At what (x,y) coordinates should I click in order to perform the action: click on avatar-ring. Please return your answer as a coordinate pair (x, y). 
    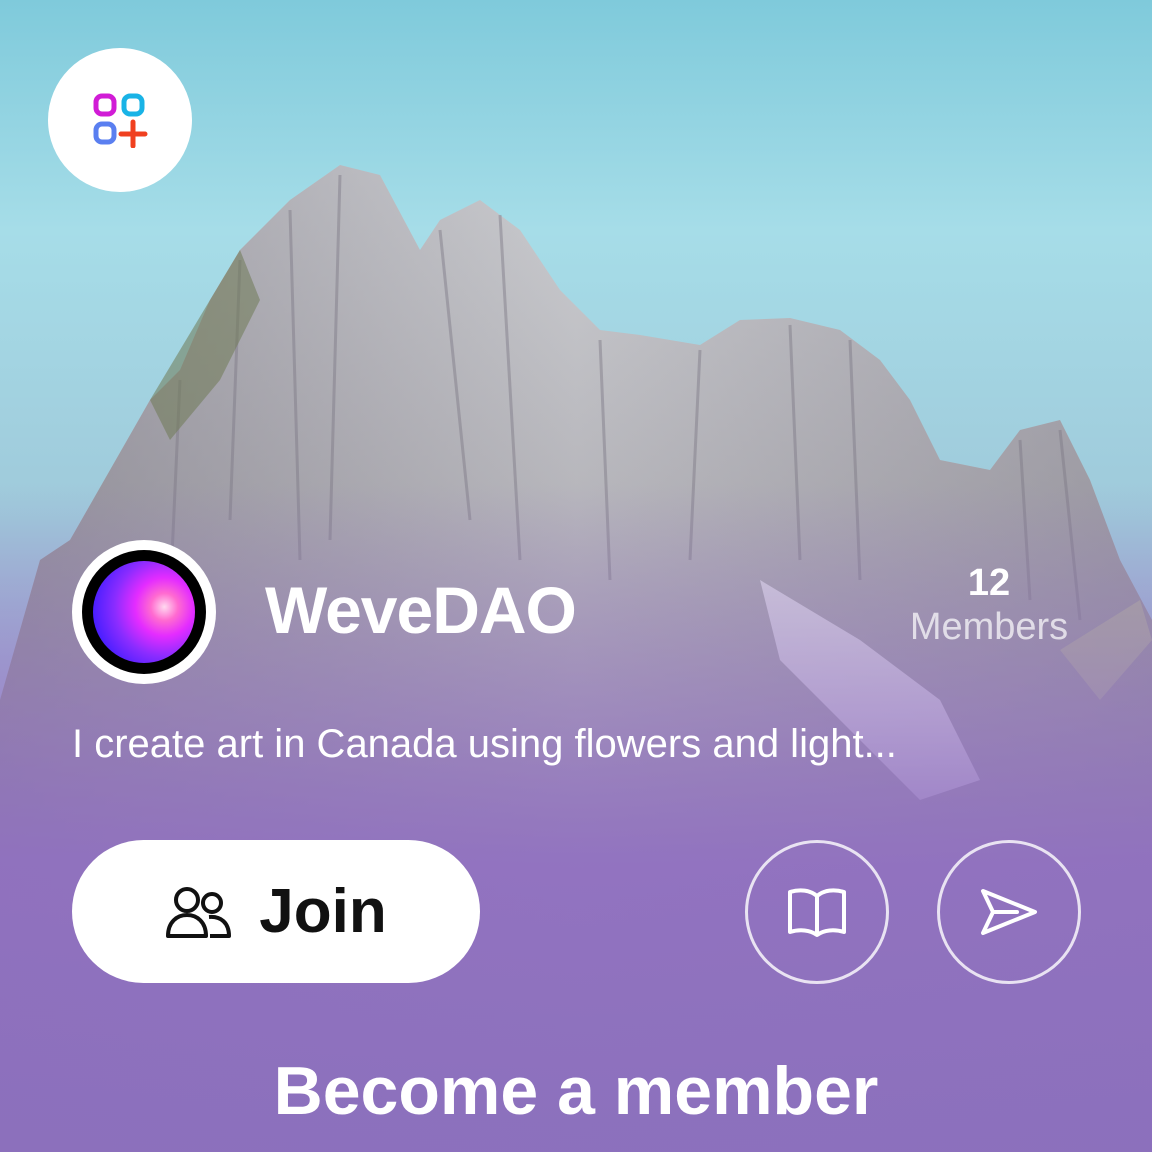
    Looking at the image, I should click on (144, 612).